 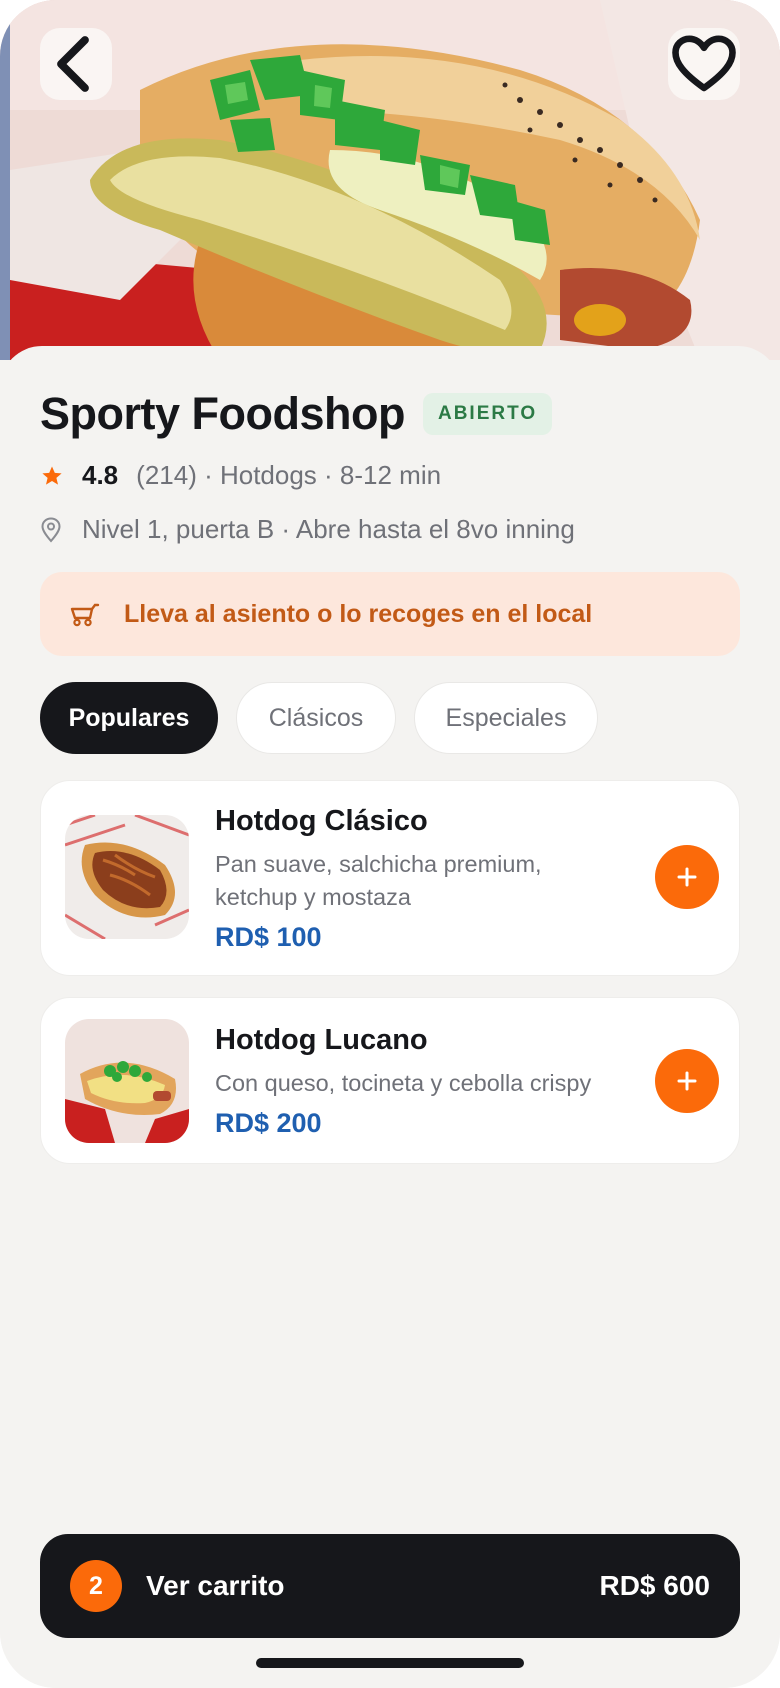 What do you see at coordinates (316, 718) in the screenshot?
I see `tab-clasicos: Clásicos` at bounding box center [316, 718].